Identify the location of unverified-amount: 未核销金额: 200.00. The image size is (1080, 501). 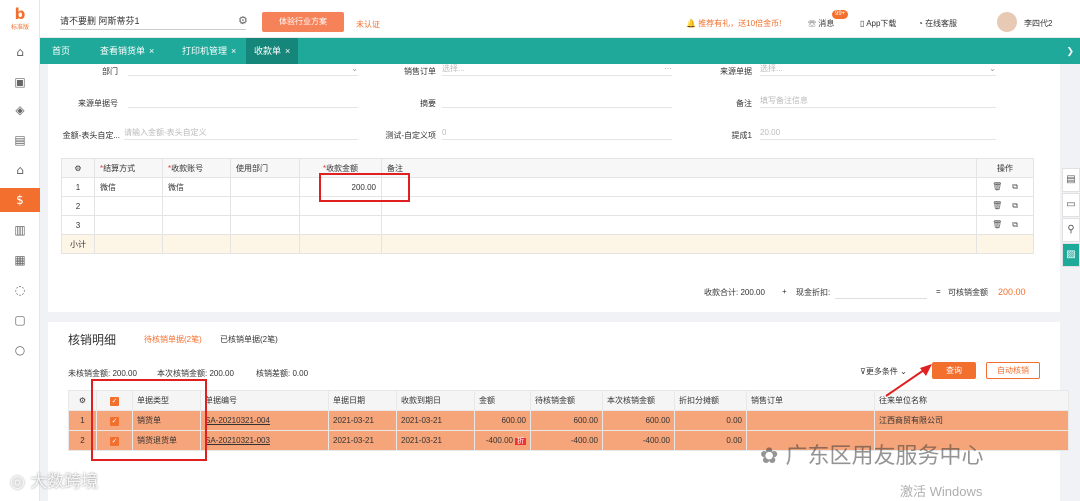
(102, 373).